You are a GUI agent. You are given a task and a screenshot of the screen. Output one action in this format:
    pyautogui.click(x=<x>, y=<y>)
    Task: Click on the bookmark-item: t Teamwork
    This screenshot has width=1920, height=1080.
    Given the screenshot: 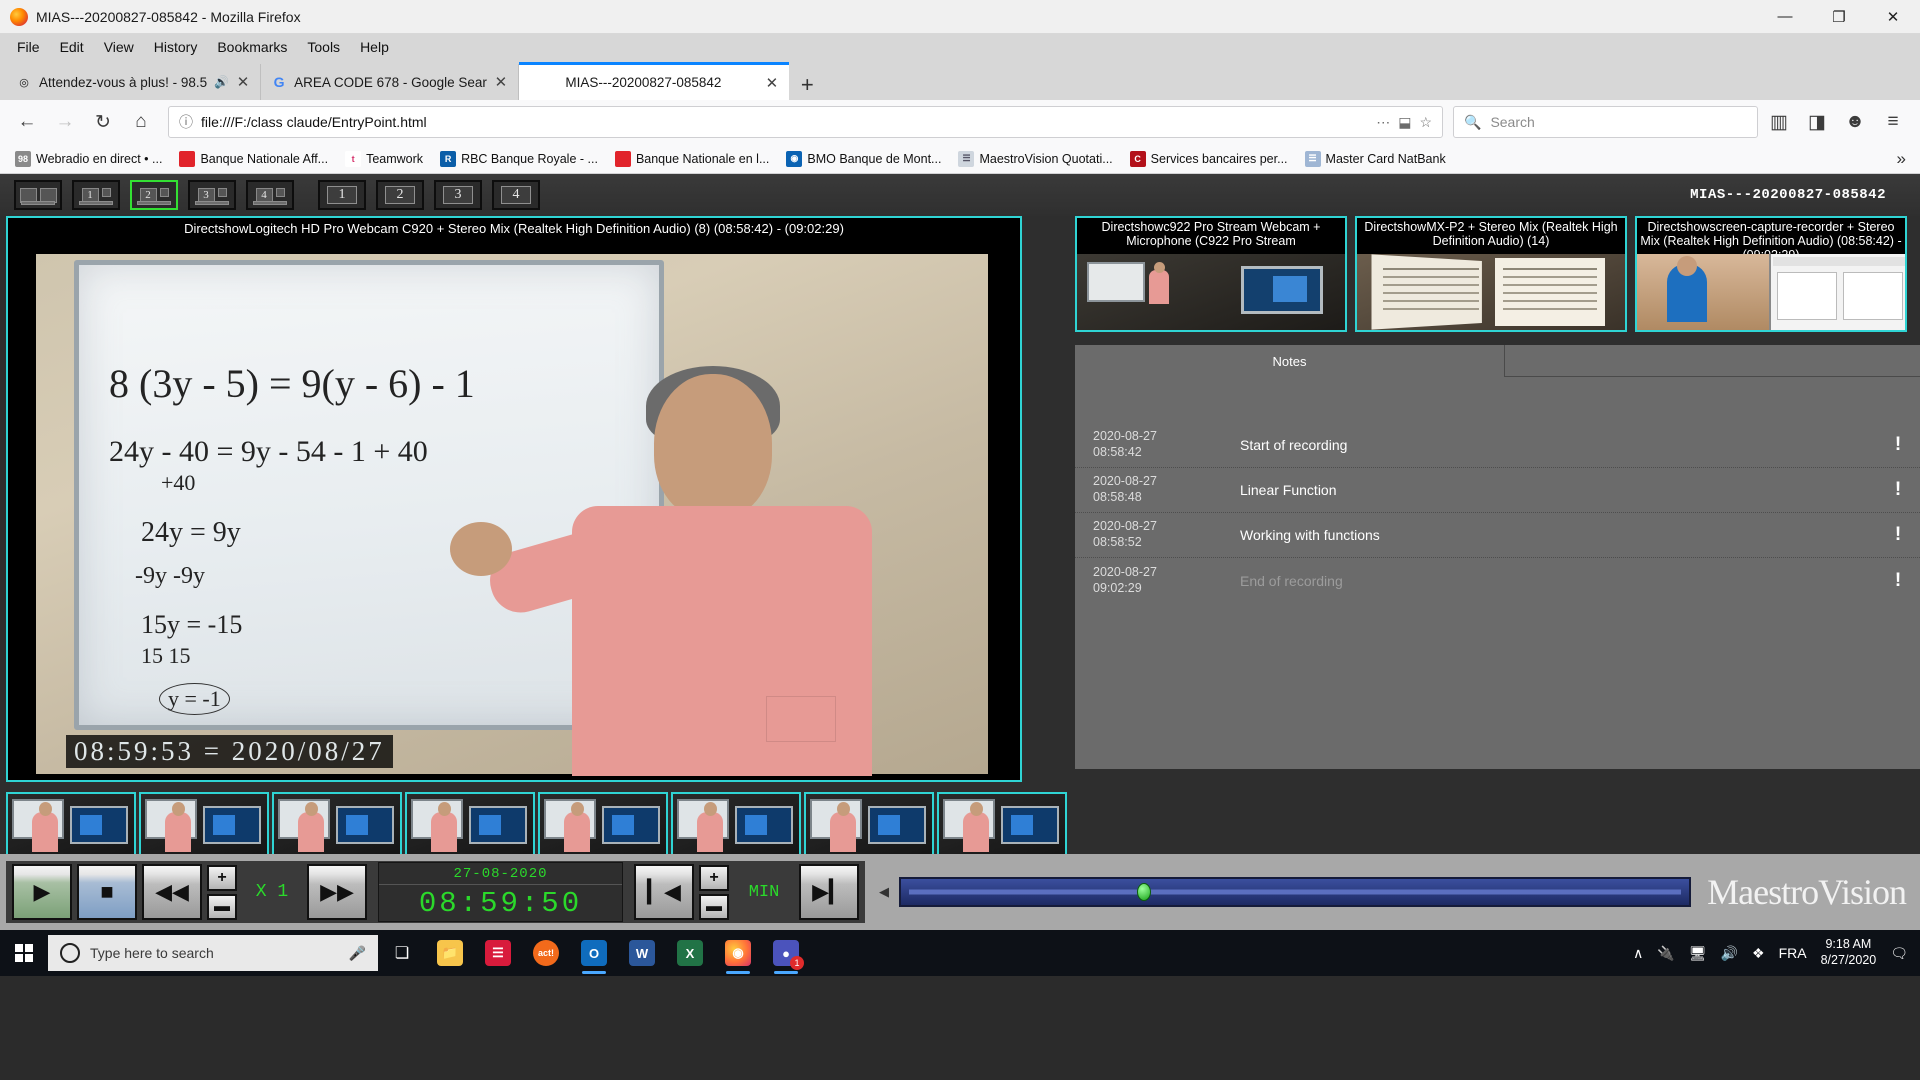 What is the action you would take?
    pyautogui.click(x=384, y=159)
    